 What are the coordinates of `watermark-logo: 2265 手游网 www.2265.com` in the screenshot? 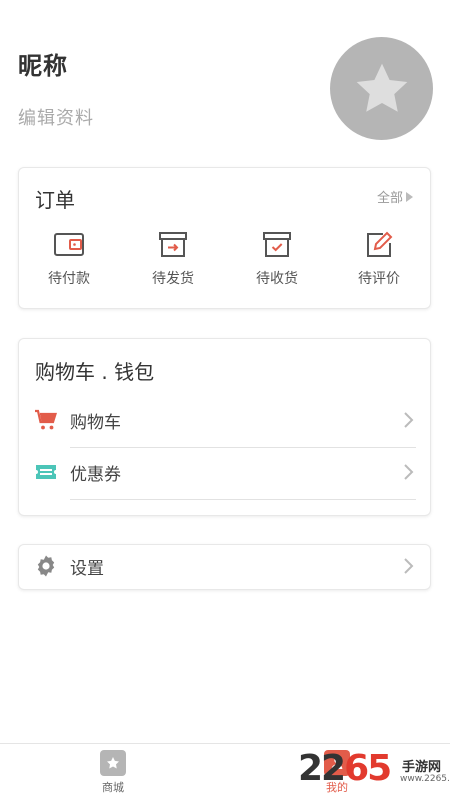 It's located at (374, 771).